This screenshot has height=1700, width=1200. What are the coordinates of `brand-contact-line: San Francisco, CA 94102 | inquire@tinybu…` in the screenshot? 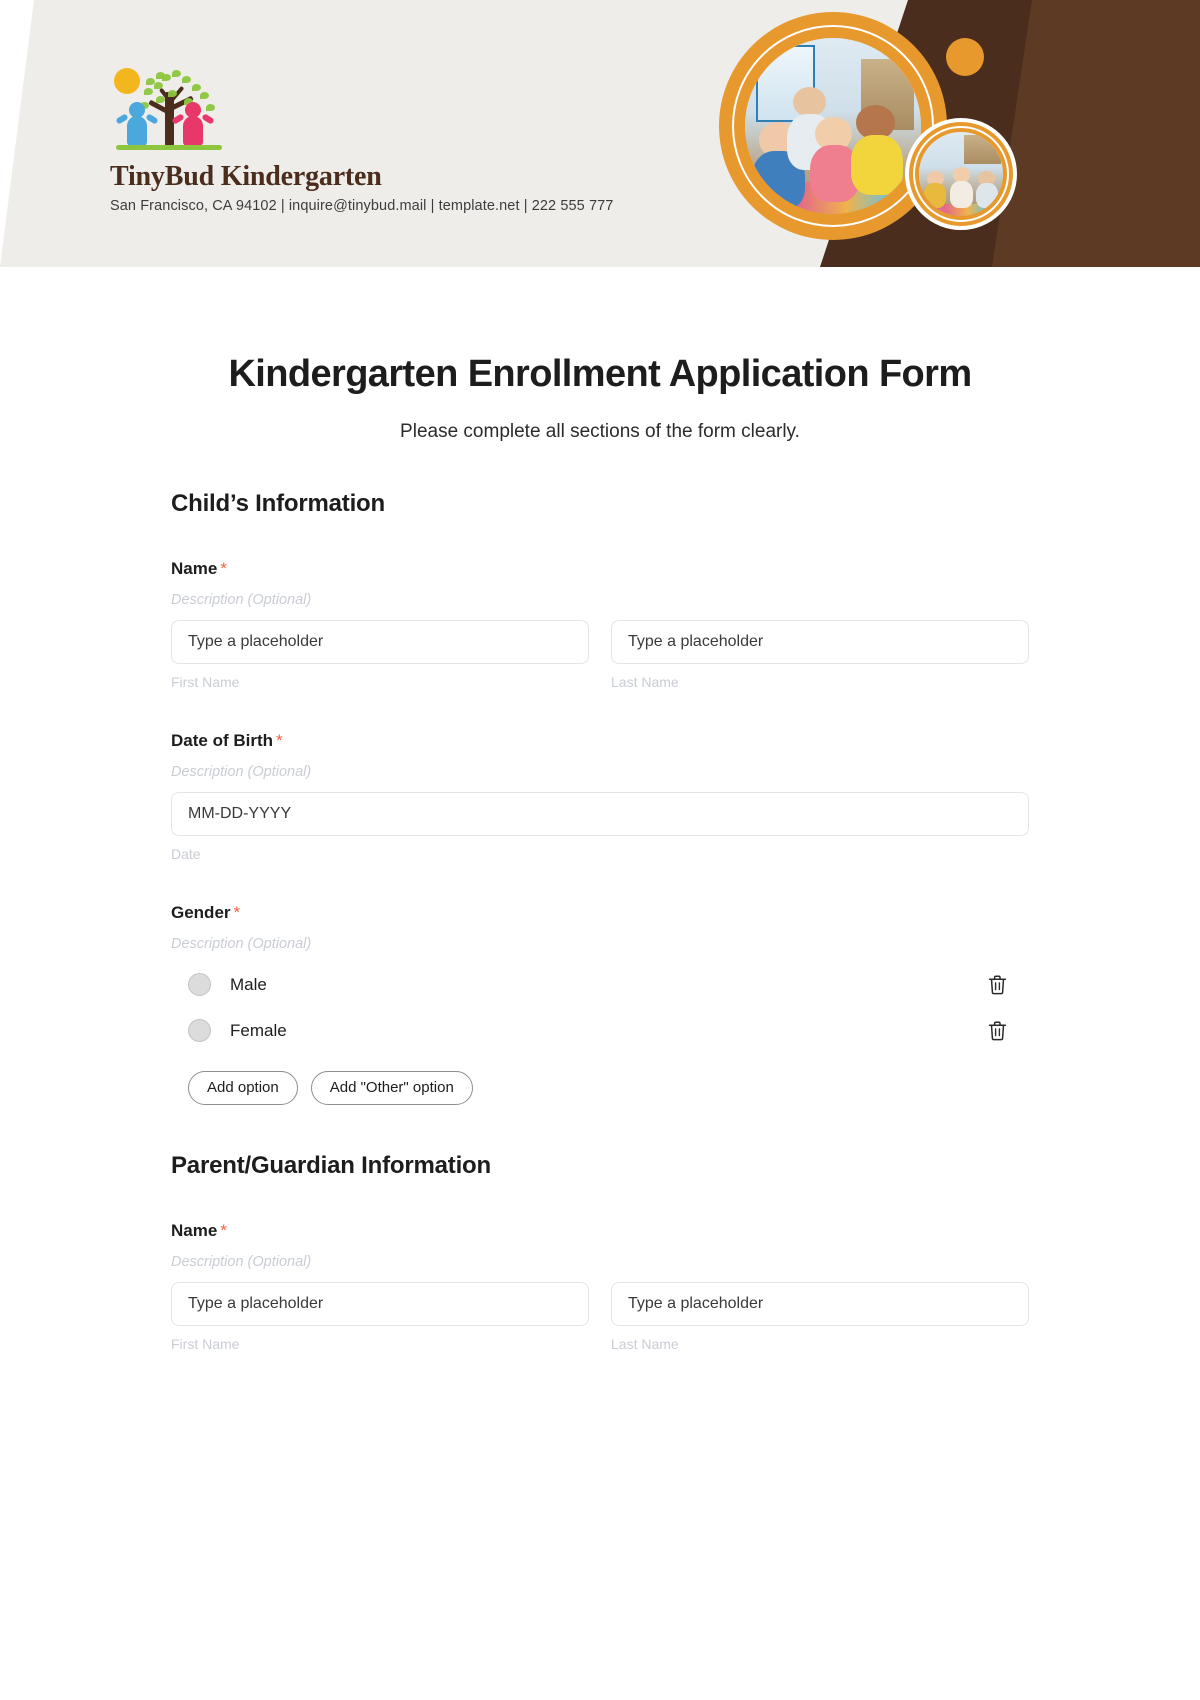 It's located at (362, 205).